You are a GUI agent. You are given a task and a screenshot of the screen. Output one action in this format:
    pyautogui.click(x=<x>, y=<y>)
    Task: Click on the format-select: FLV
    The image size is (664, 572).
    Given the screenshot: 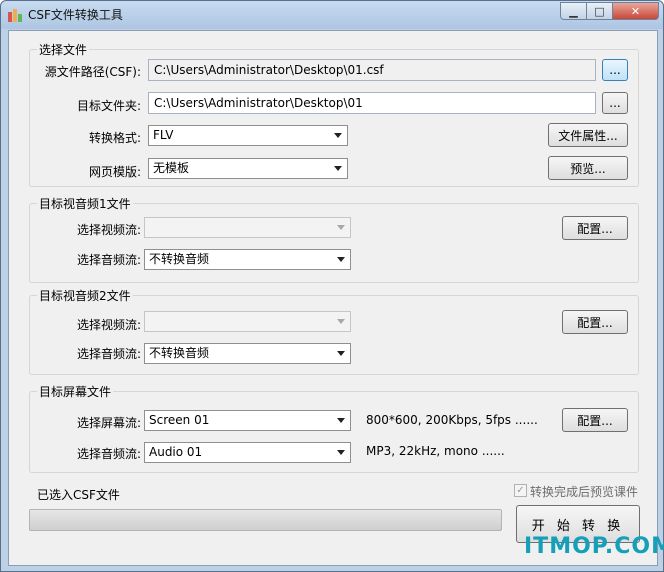 What is the action you would take?
    pyautogui.click(x=248, y=135)
    